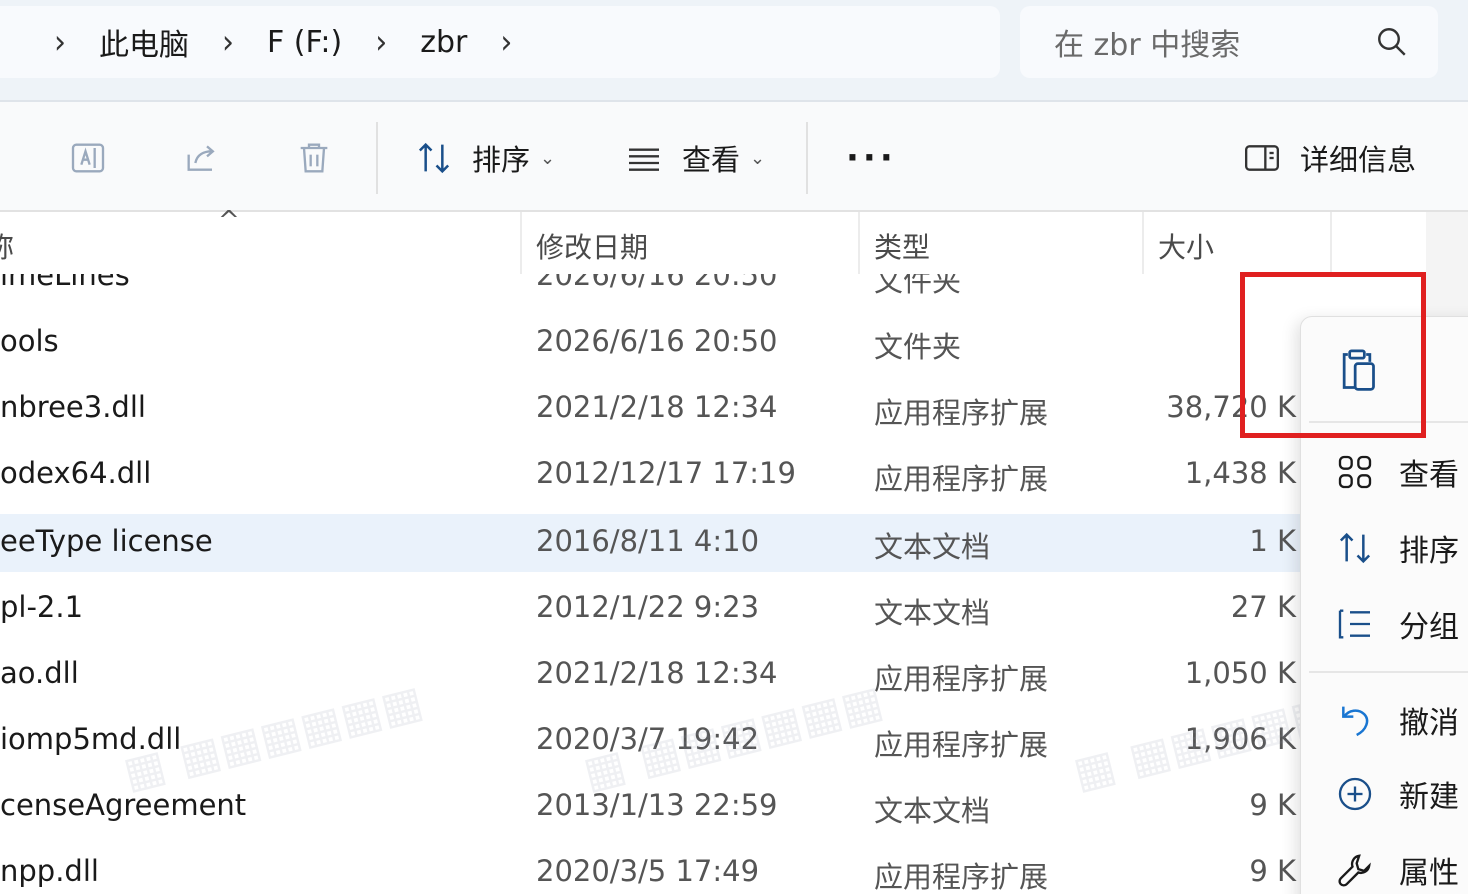 This screenshot has height=894, width=1468. Describe the element at coordinates (1397, 472) in the screenshot. I see `menu-item-view: 查看` at that location.